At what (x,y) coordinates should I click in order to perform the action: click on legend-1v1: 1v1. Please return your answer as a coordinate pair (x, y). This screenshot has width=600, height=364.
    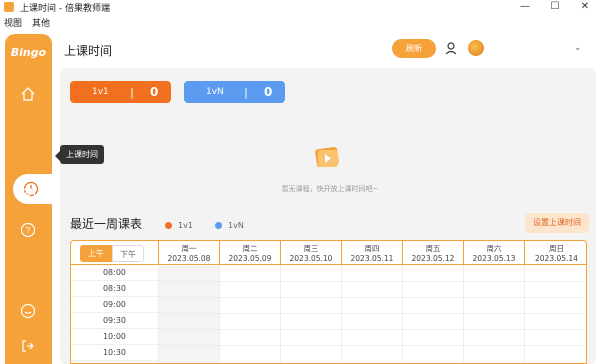
    Looking at the image, I should click on (179, 225).